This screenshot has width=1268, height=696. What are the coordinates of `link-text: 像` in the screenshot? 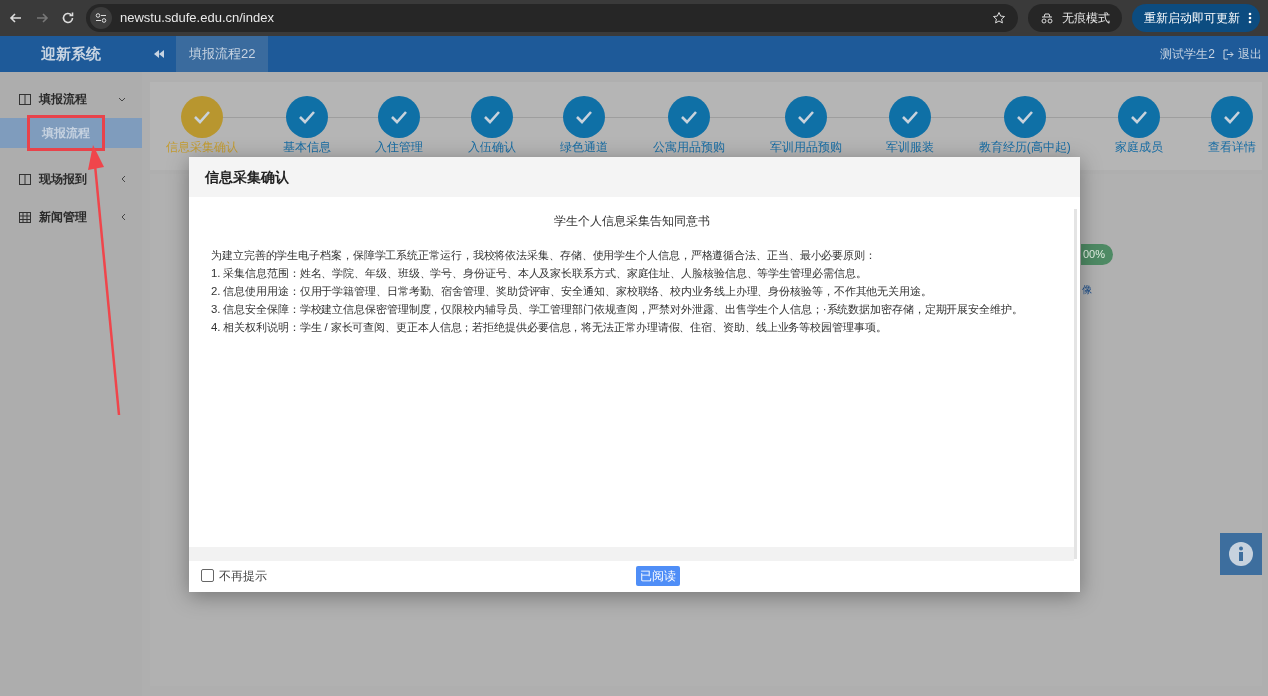 It's located at (1087, 289).